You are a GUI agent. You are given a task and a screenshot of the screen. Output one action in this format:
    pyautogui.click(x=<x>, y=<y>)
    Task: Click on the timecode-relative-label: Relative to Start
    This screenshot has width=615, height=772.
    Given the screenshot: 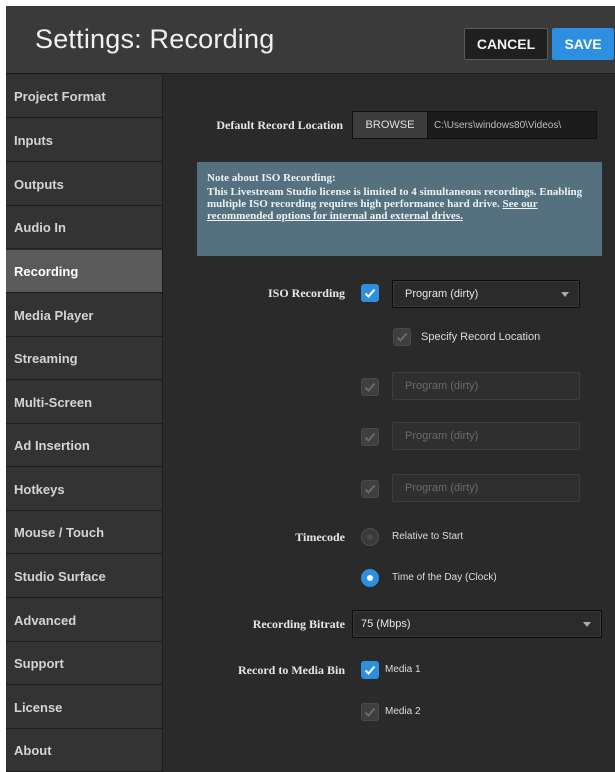 What is the action you would take?
    pyautogui.click(x=428, y=536)
    